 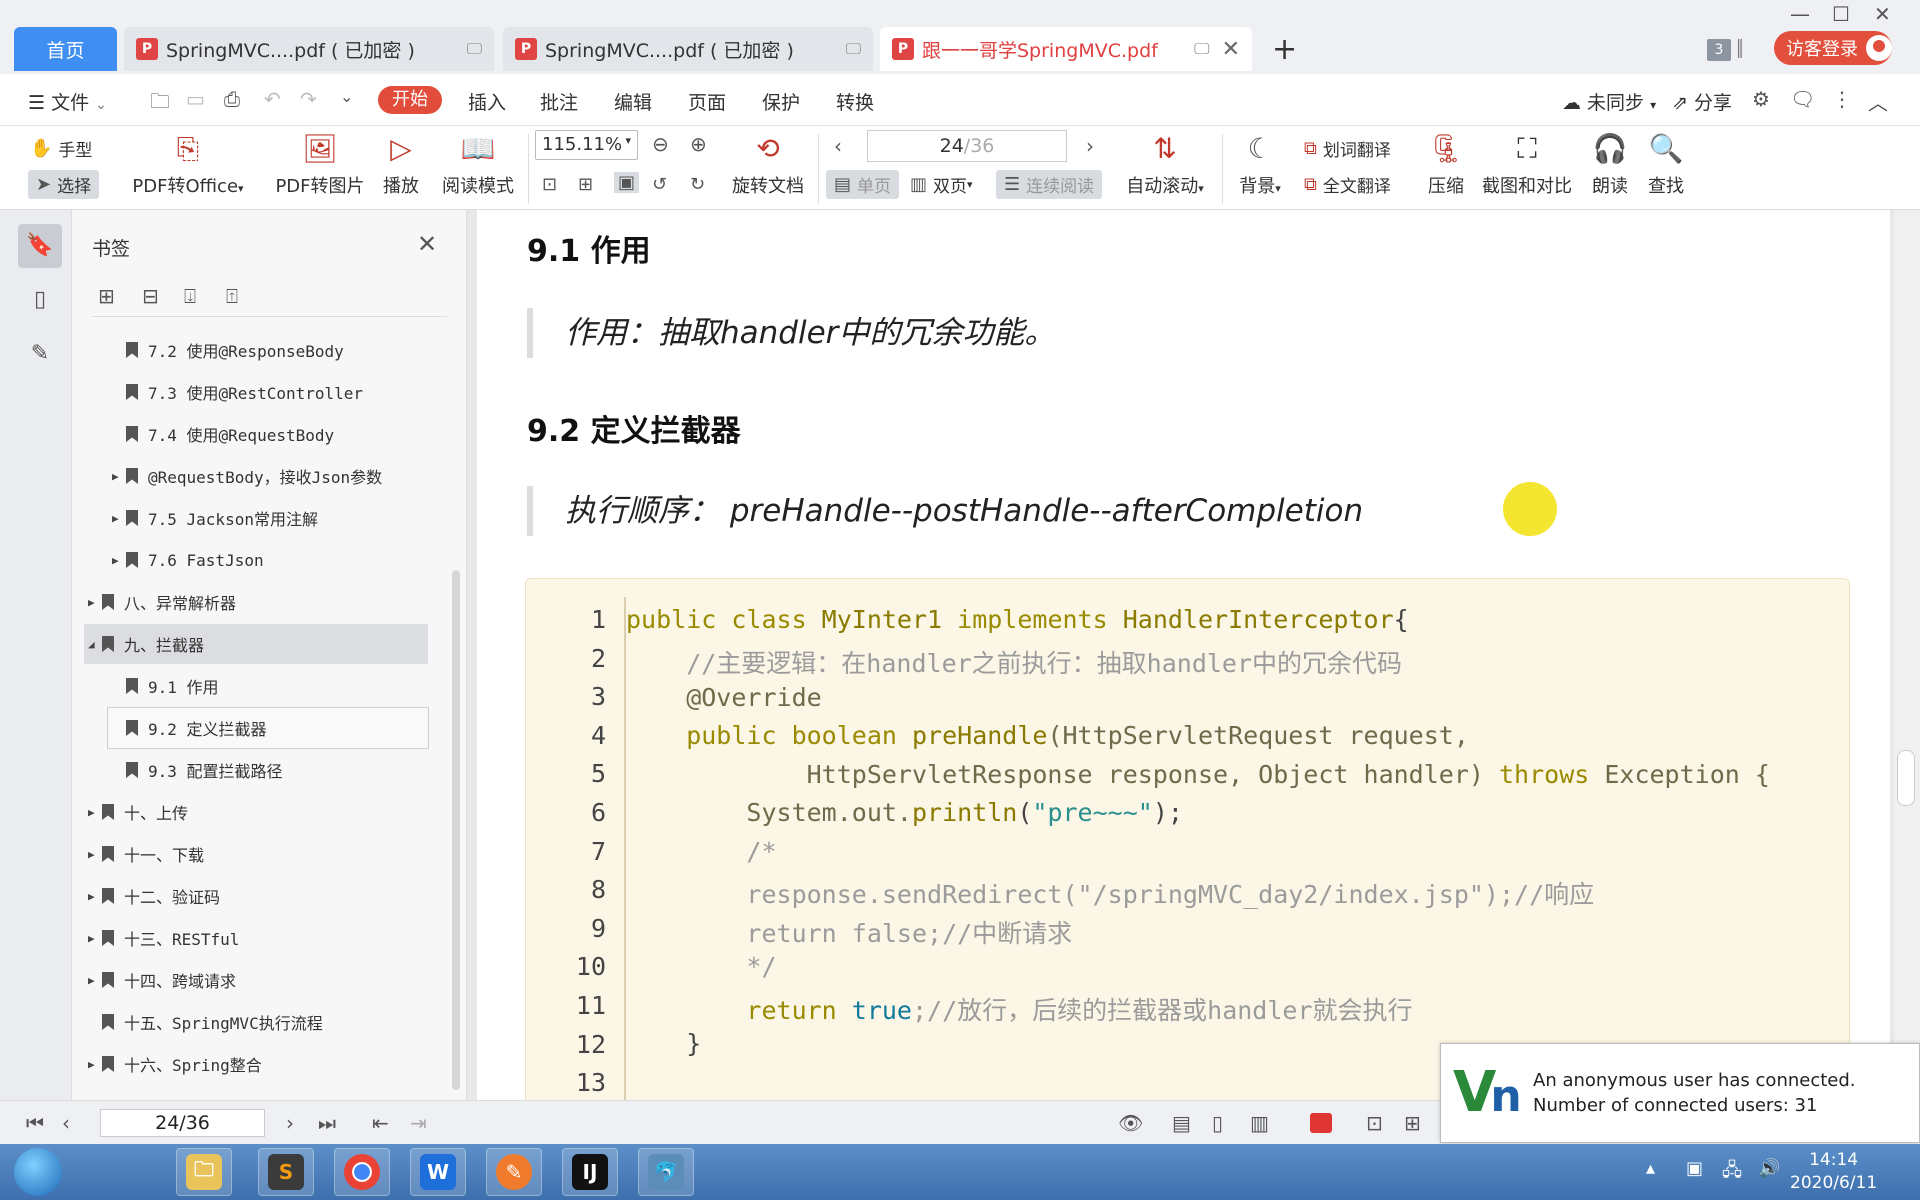 I want to click on bookmark-item: ▶ 十三、RESTful, so click(x=256, y=938).